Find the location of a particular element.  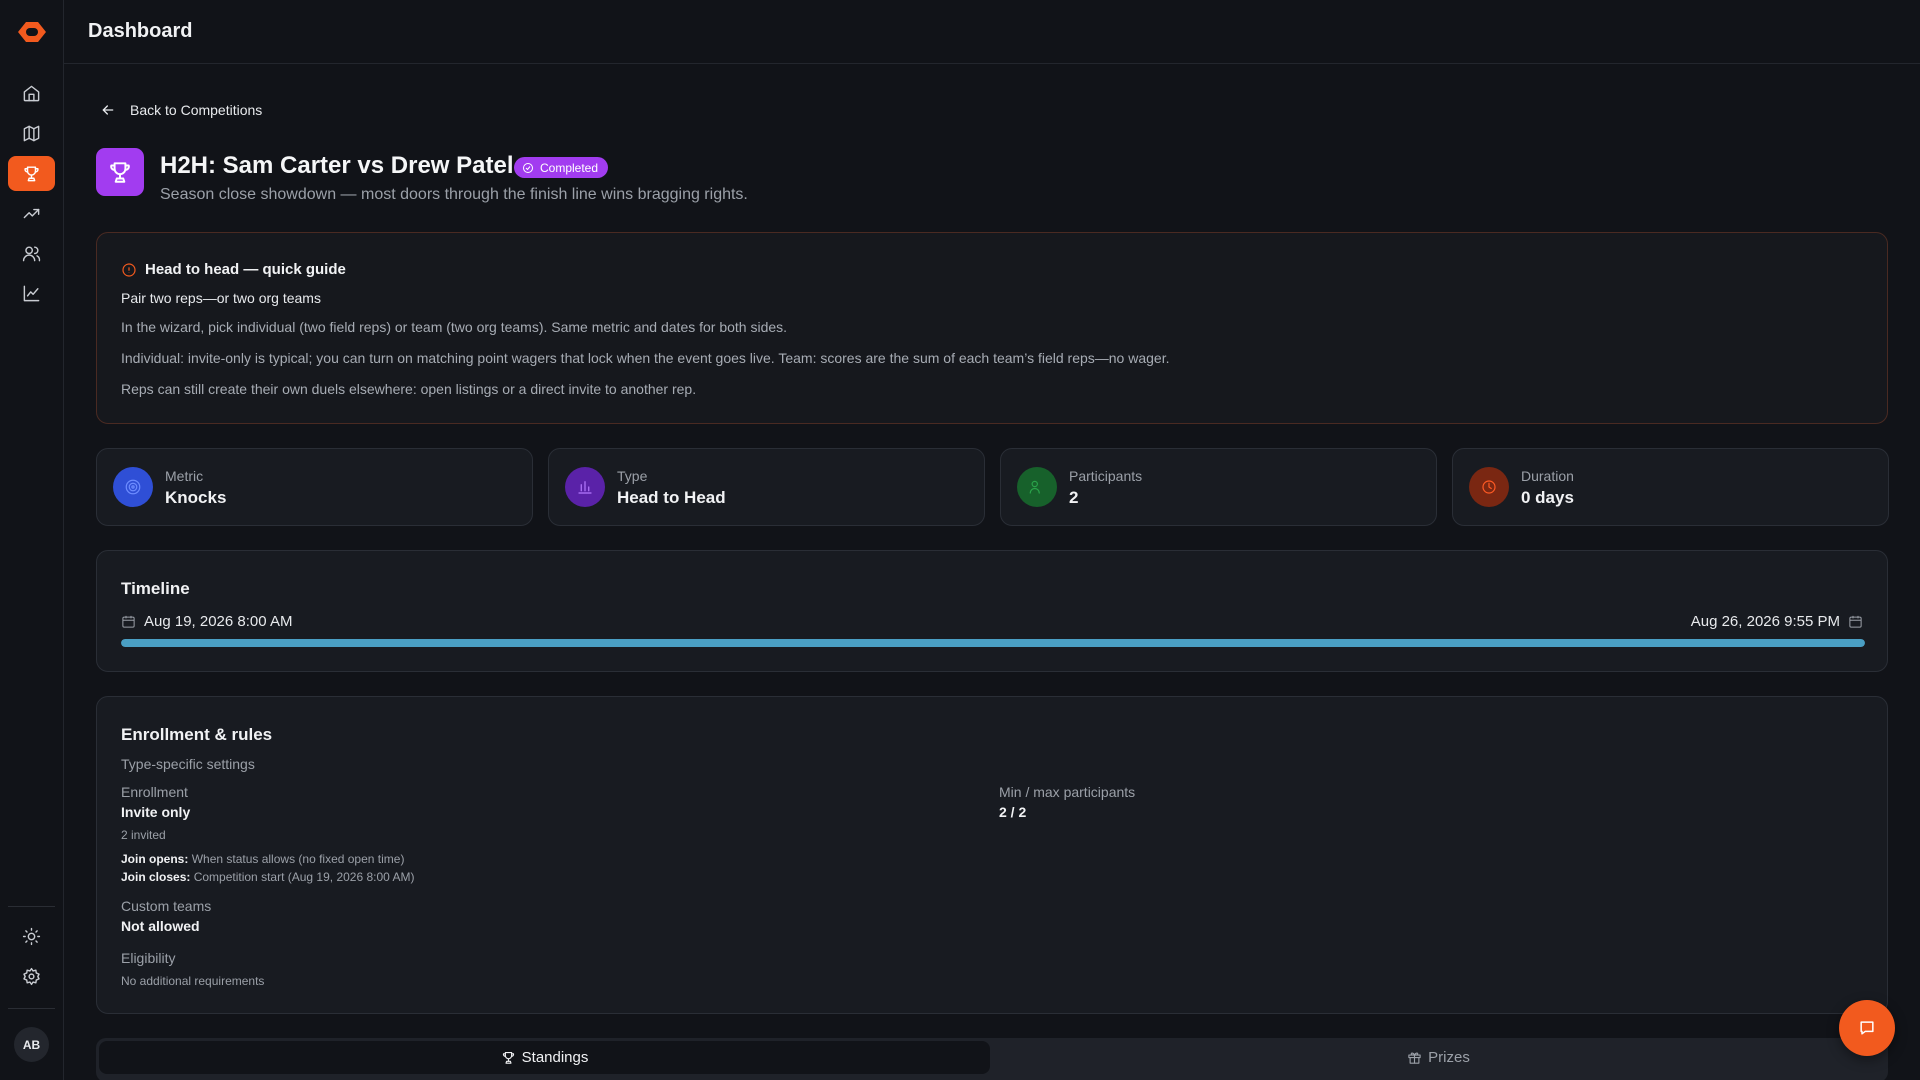

timeline-progress-track is located at coordinates (993, 643).